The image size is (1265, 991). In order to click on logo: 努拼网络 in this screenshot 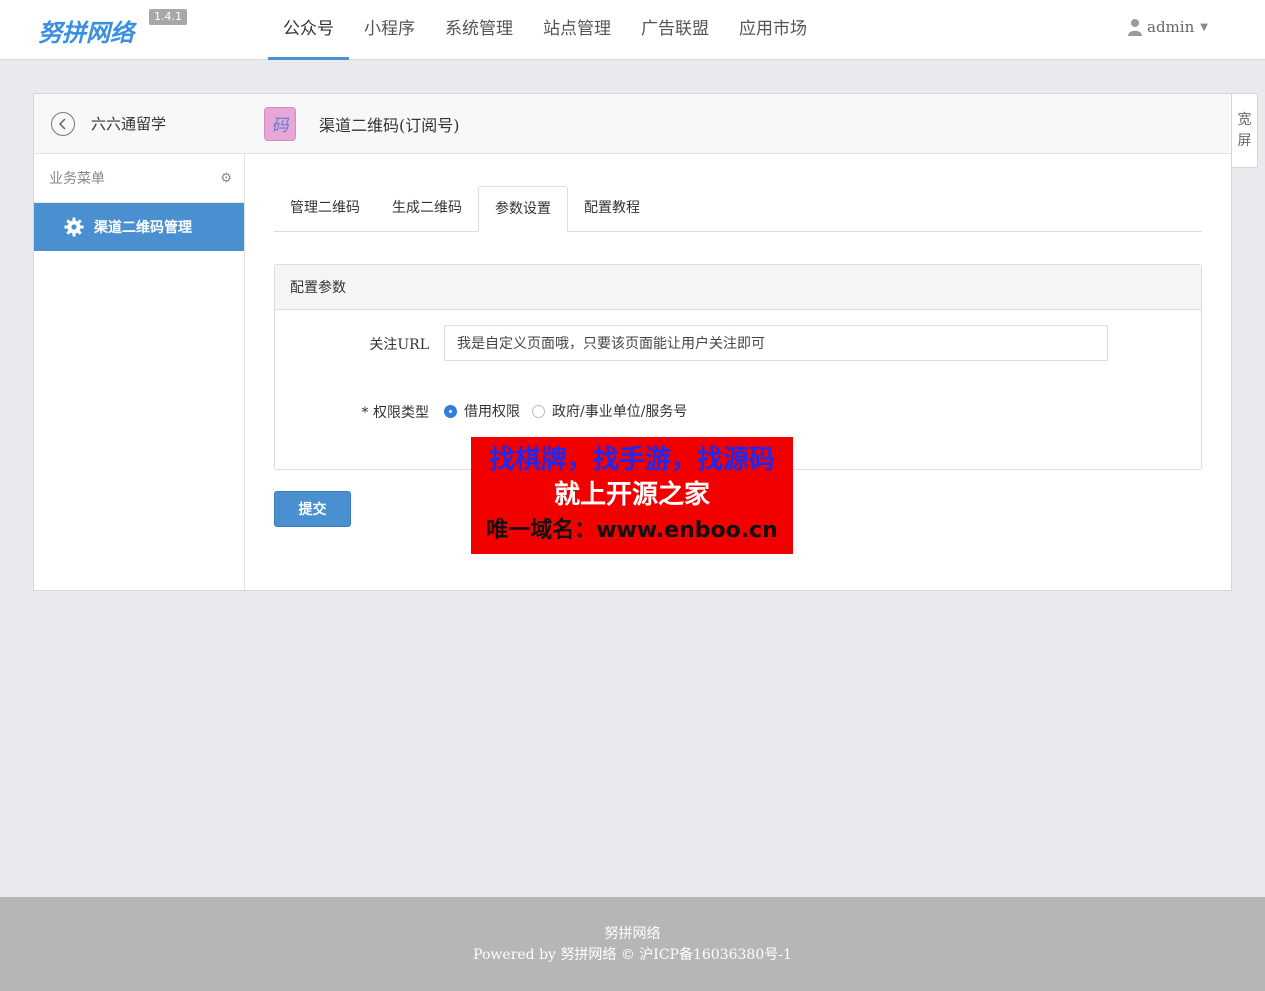, I will do `click(88, 31)`.